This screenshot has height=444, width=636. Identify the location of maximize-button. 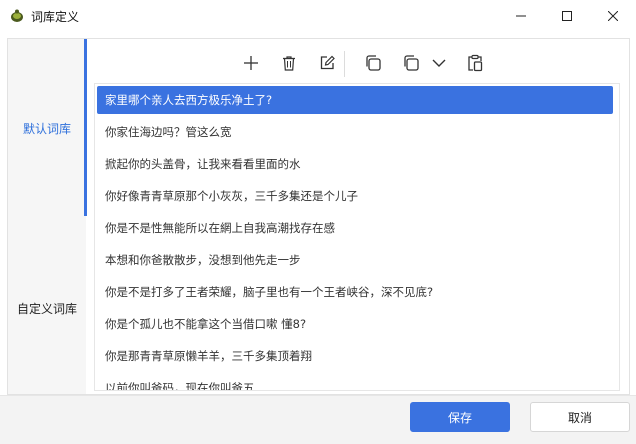
(567, 16).